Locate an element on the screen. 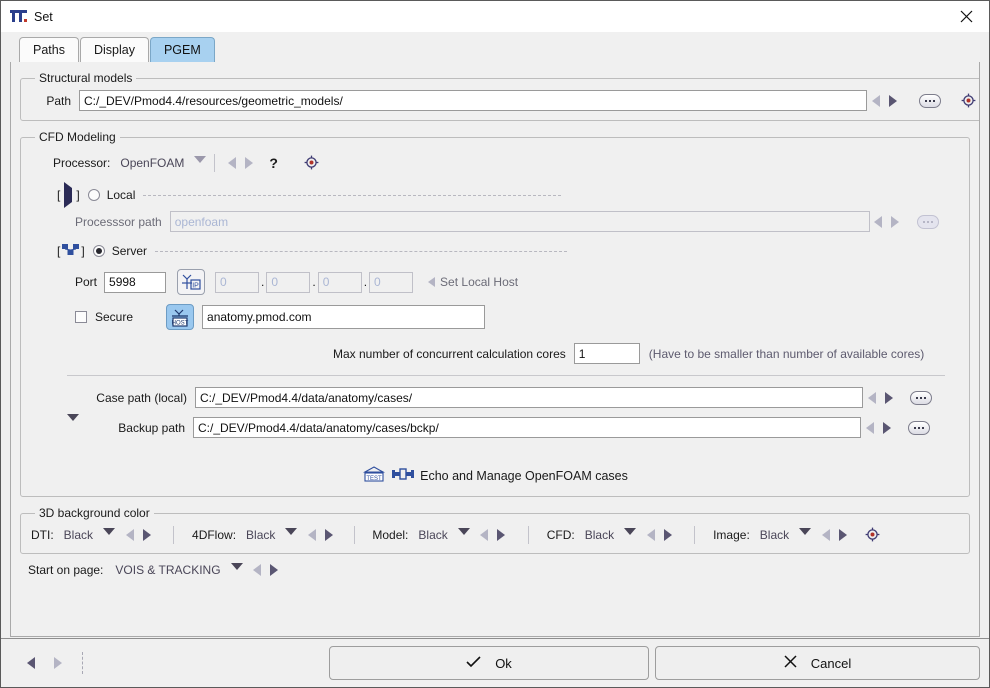  structural-path-browse-button is located at coordinates (930, 100).